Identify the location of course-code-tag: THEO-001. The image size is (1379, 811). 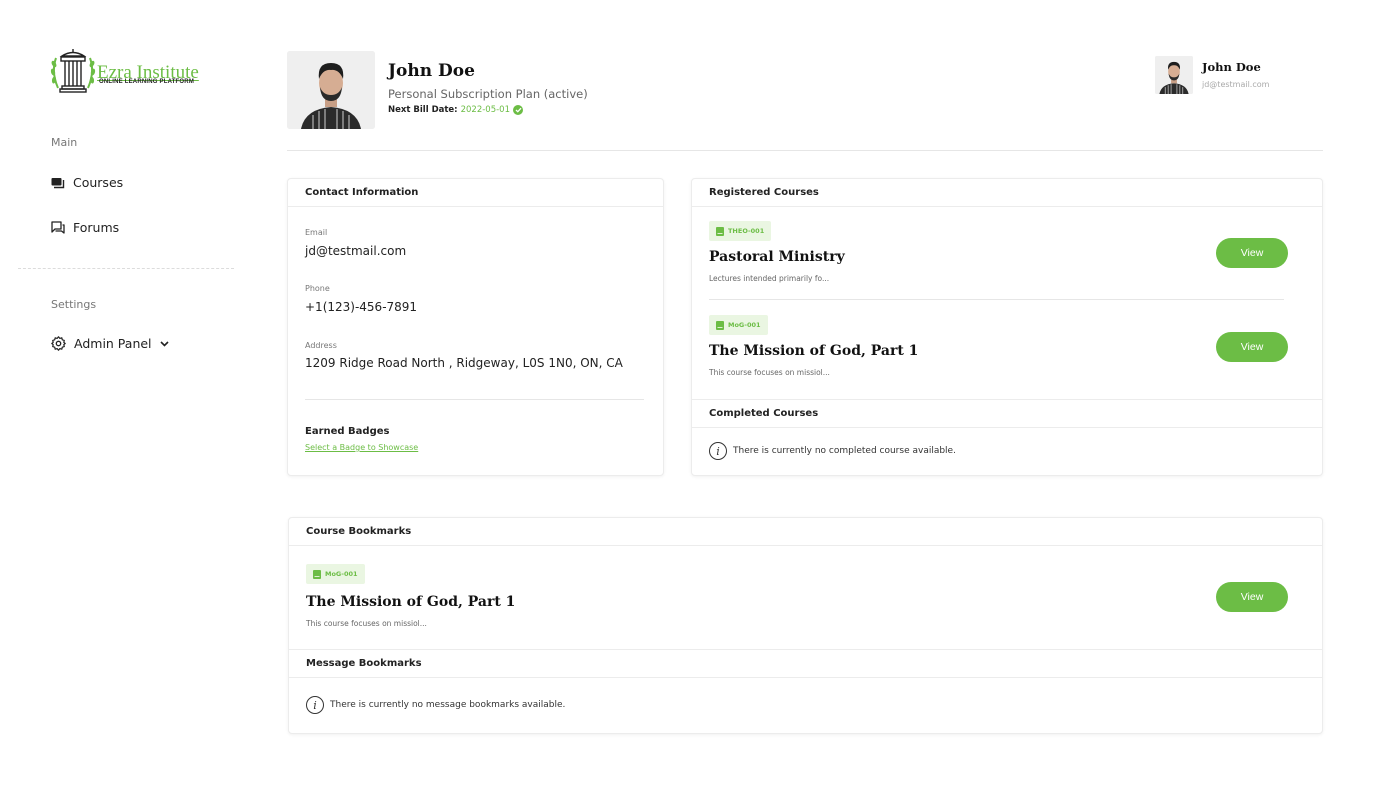
(740, 231).